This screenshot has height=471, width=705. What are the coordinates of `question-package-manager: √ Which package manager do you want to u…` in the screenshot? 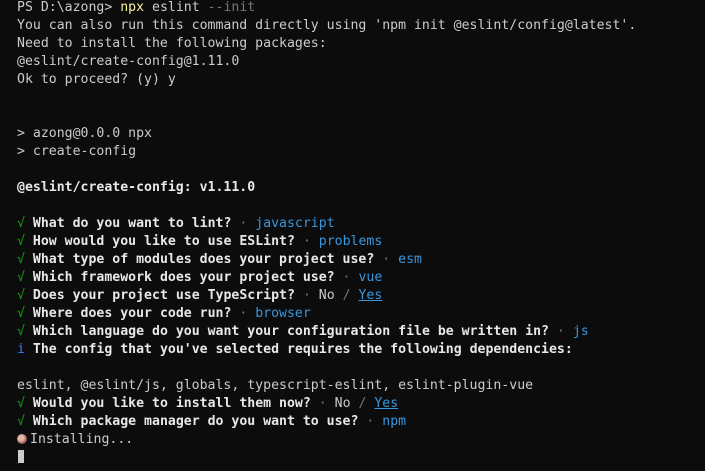 It's located at (212, 421).